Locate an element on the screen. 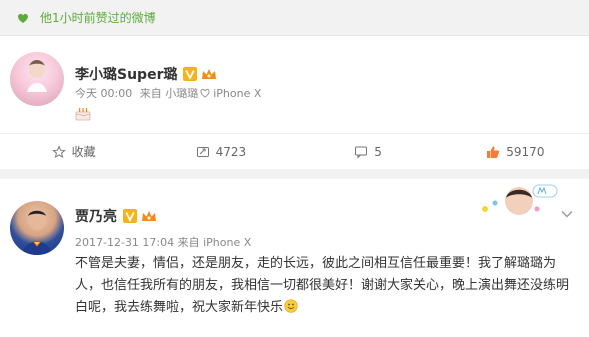 This screenshot has width=589, height=337. username: 李小璐Super璐 is located at coordinates (146, 74).